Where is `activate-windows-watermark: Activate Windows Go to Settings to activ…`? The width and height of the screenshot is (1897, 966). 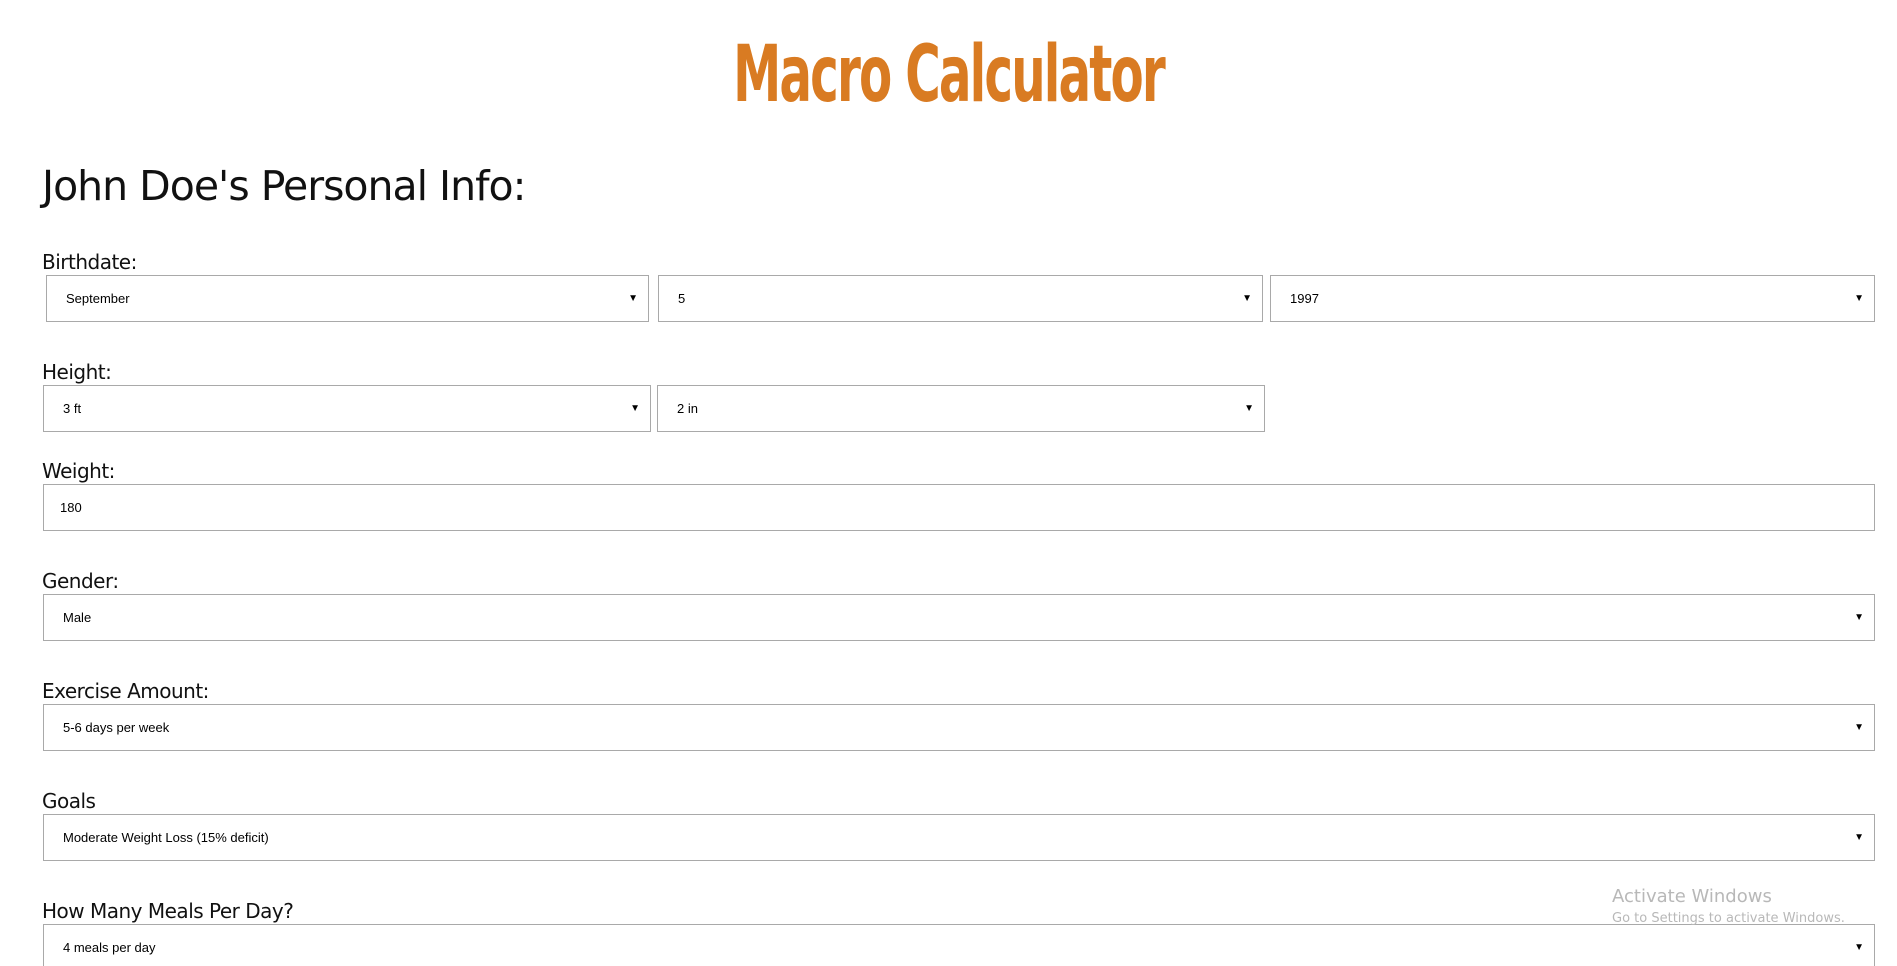
activate-windows-watermark: Activate Windows Go to Settings to activ… is located at coordinates (1728, 906).